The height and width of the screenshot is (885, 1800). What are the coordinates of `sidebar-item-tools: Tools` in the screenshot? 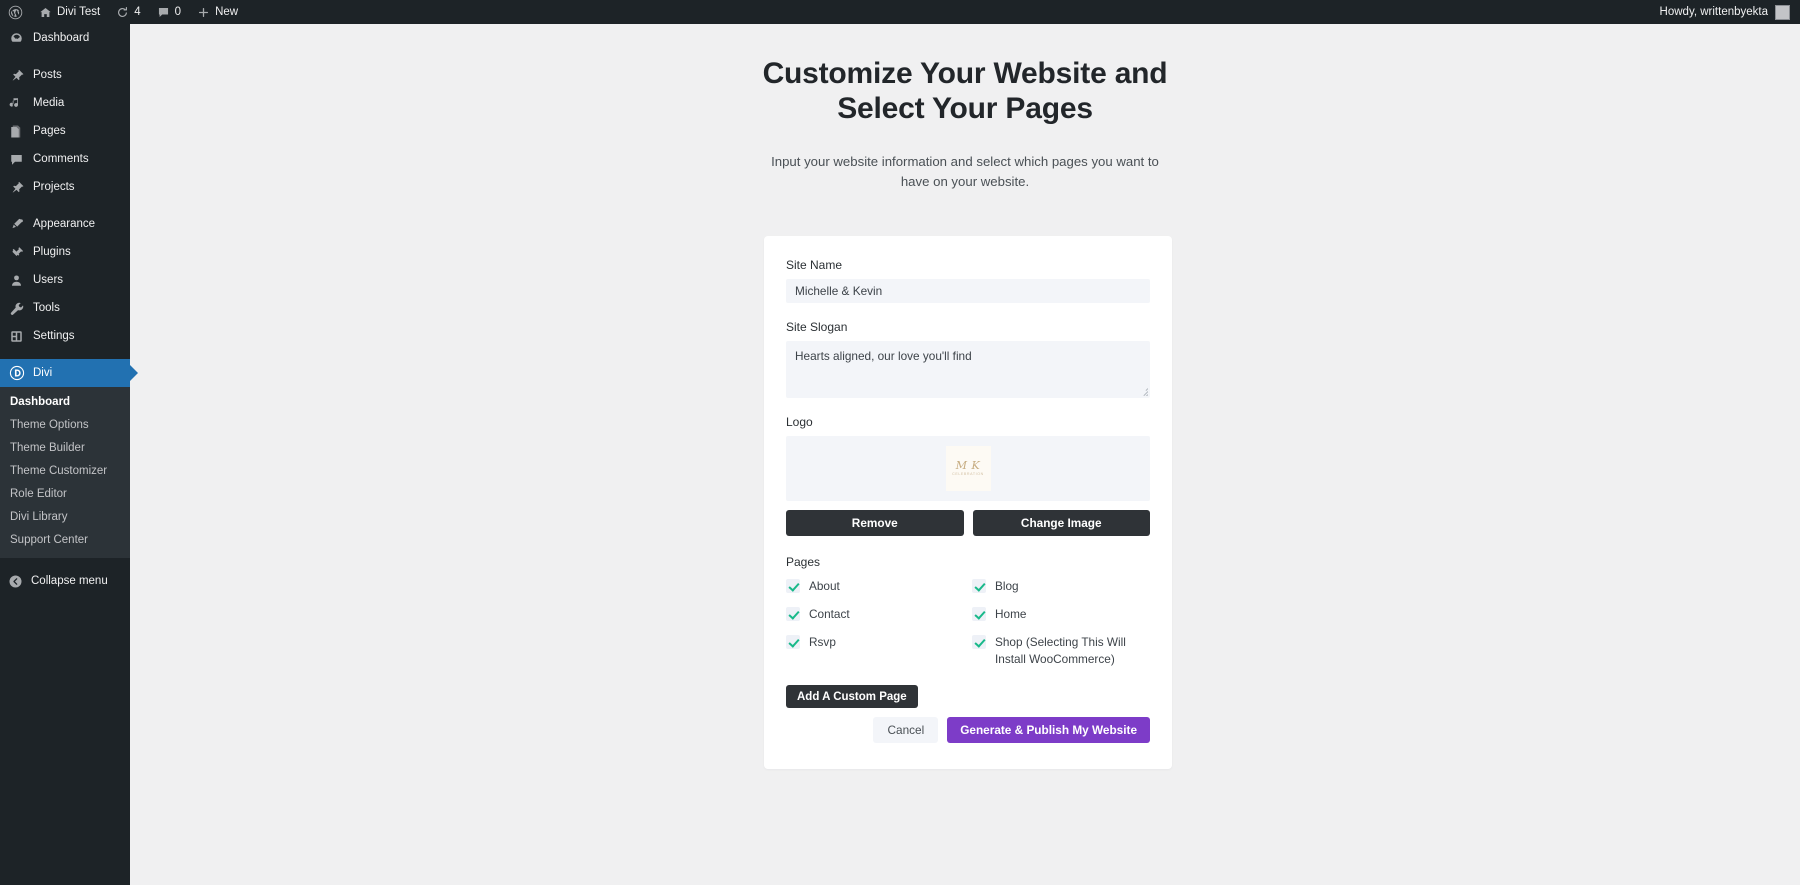 It's located at (65, 308).